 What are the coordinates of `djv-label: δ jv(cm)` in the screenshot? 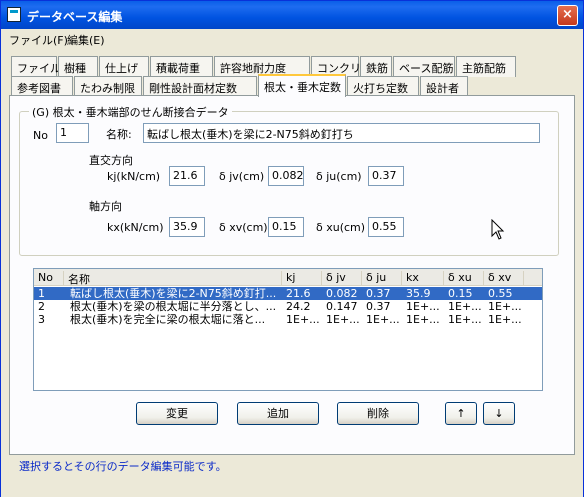 It's located at (242, 176).